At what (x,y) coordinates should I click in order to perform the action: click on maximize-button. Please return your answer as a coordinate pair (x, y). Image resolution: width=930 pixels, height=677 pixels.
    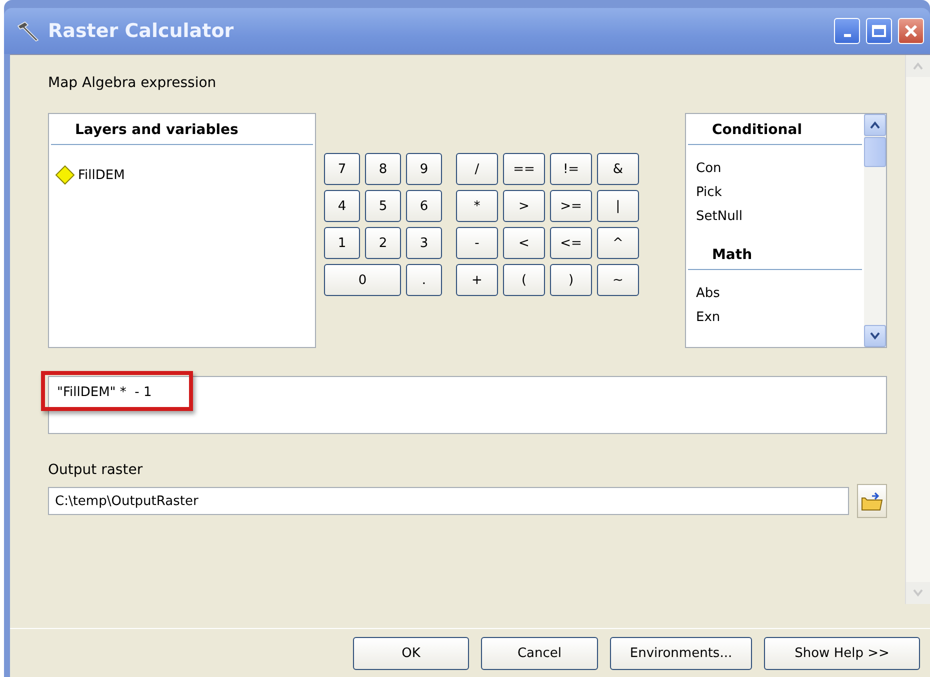
    Looking at the image, I should click on (879, 31).